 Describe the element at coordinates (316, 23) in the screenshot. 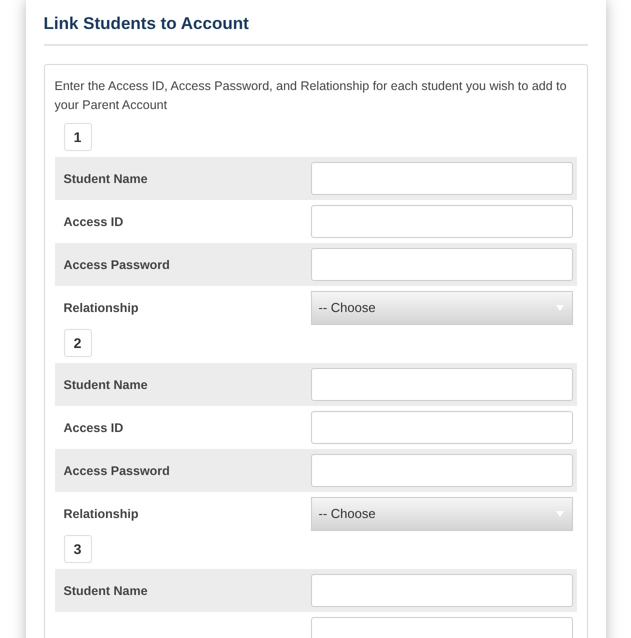

I see `page-title: Link Students to Account` at that location.